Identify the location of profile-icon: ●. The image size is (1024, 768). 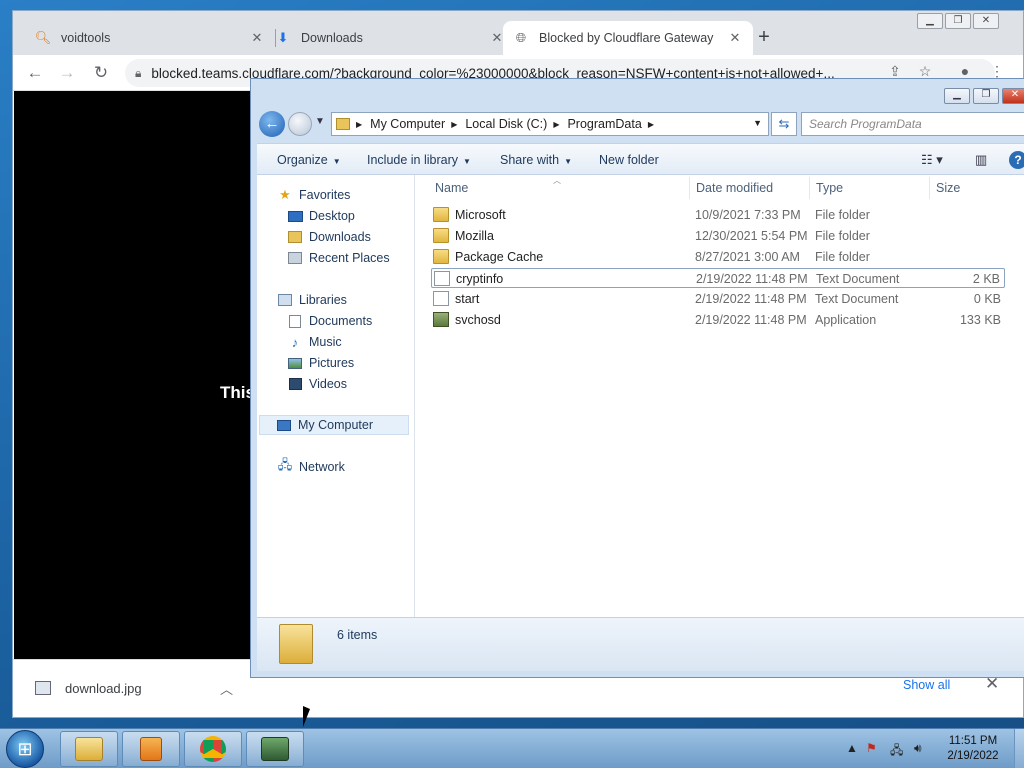
(965, 71).